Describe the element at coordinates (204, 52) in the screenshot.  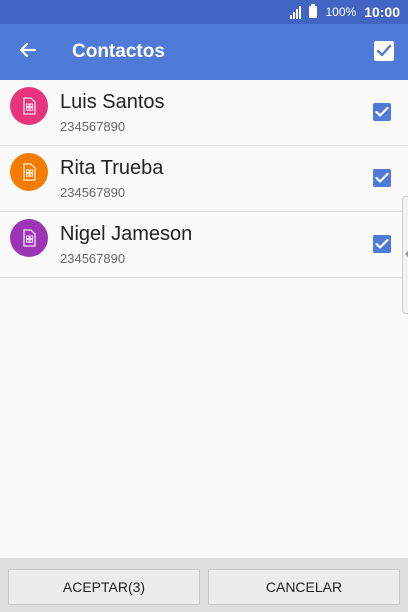
I see `app-bar: Contactos` at that location.